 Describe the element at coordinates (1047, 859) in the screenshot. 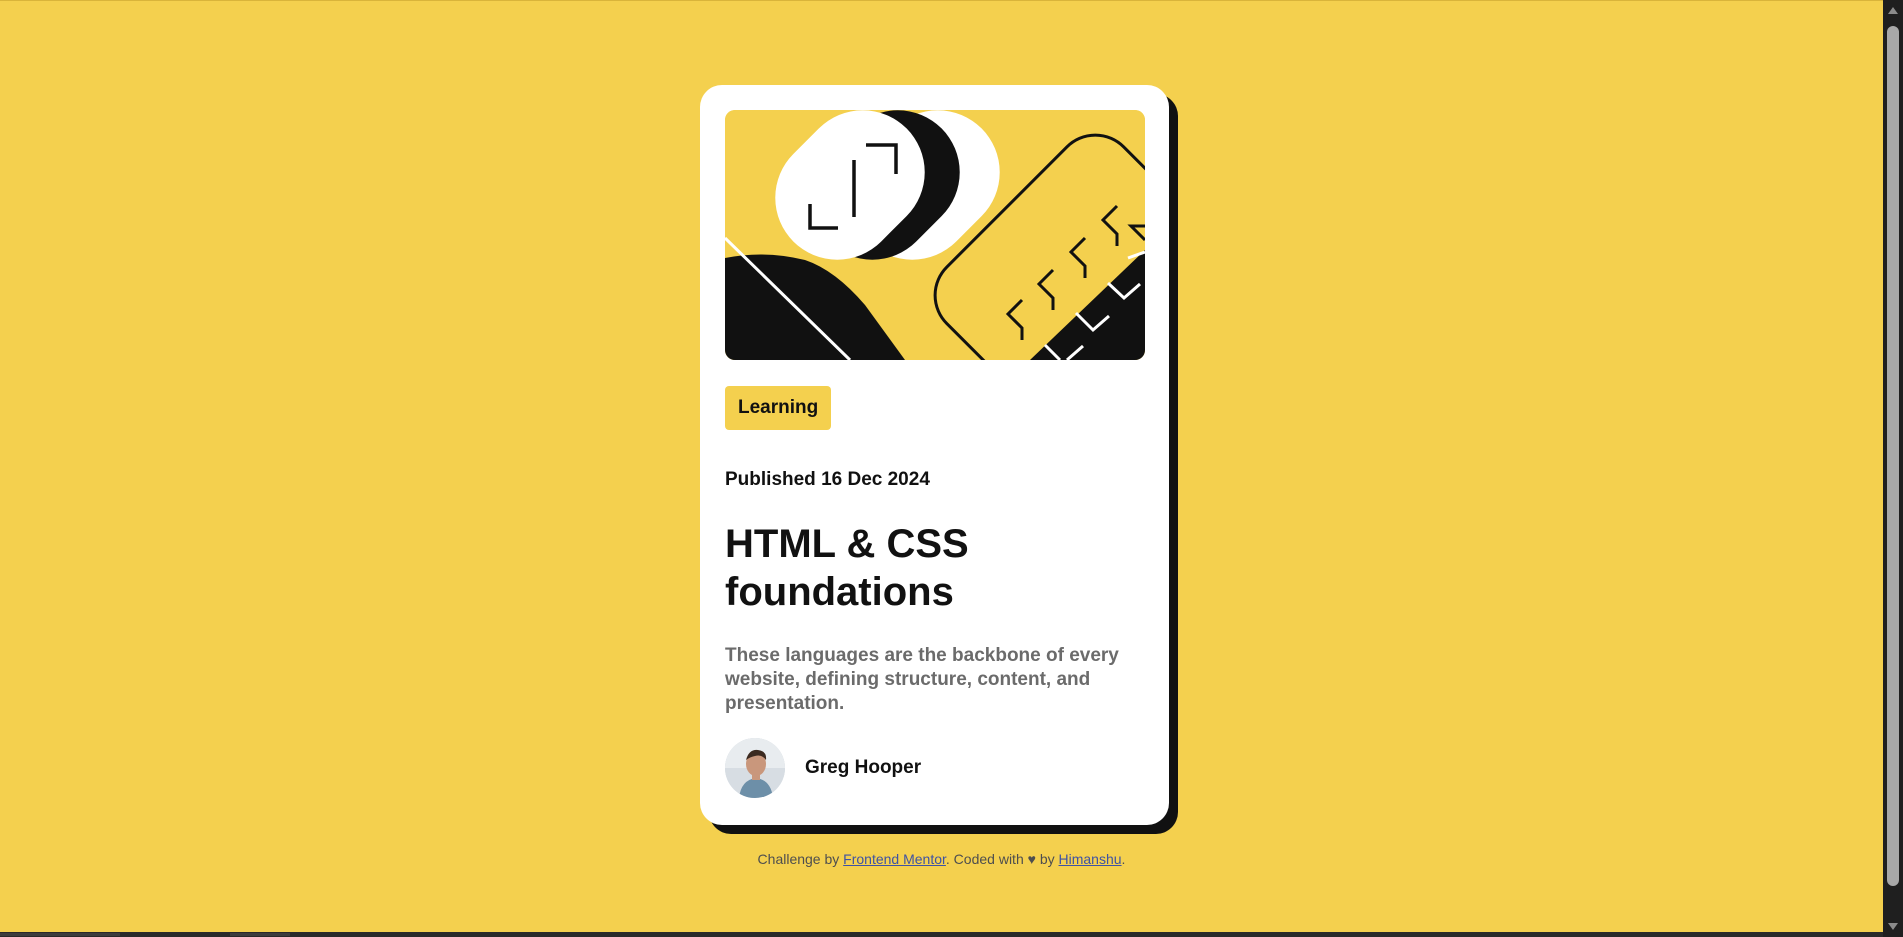

I see `footer-by: by` at that location.